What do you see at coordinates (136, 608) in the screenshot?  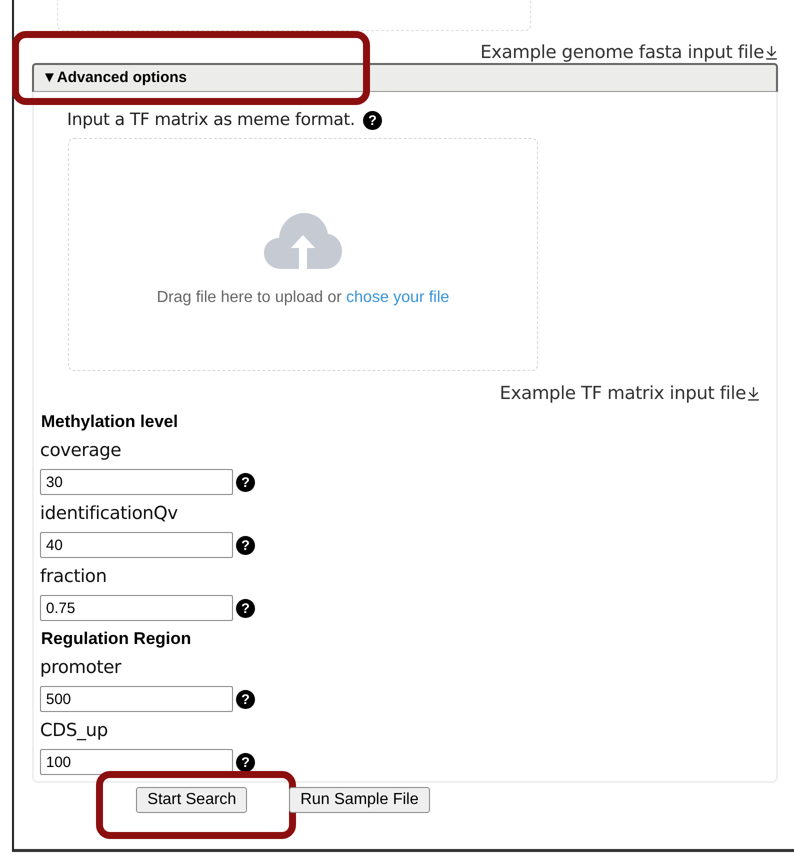 I see `input-field: 0.75` at bounding box center [136, 608].